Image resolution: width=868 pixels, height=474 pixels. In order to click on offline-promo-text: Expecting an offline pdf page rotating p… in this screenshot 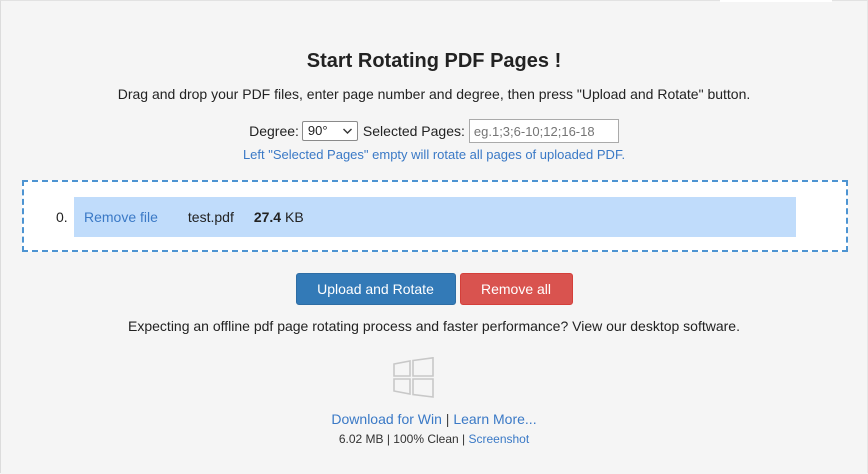, I will do `click(434, 326)`.